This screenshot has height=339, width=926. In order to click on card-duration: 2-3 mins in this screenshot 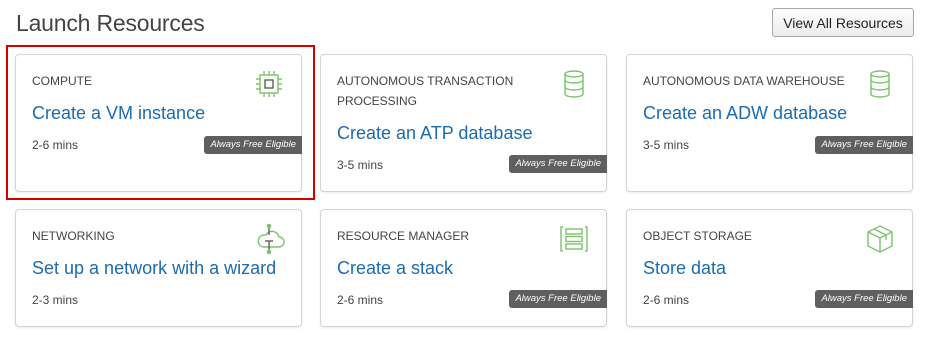, I will do `click(55, 300)`.